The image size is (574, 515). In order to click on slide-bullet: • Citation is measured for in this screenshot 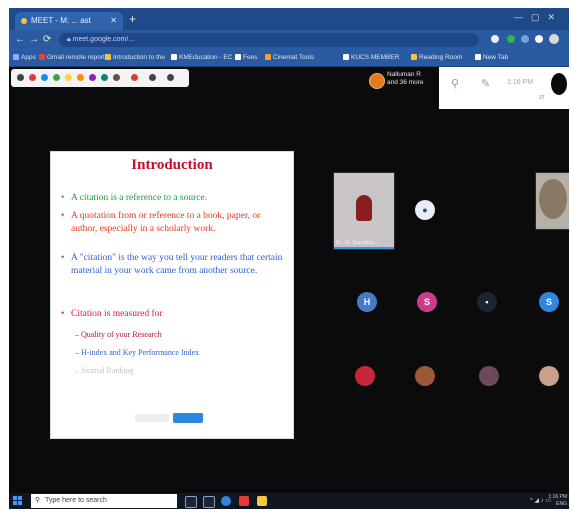, I will do `click(112, 314)`.